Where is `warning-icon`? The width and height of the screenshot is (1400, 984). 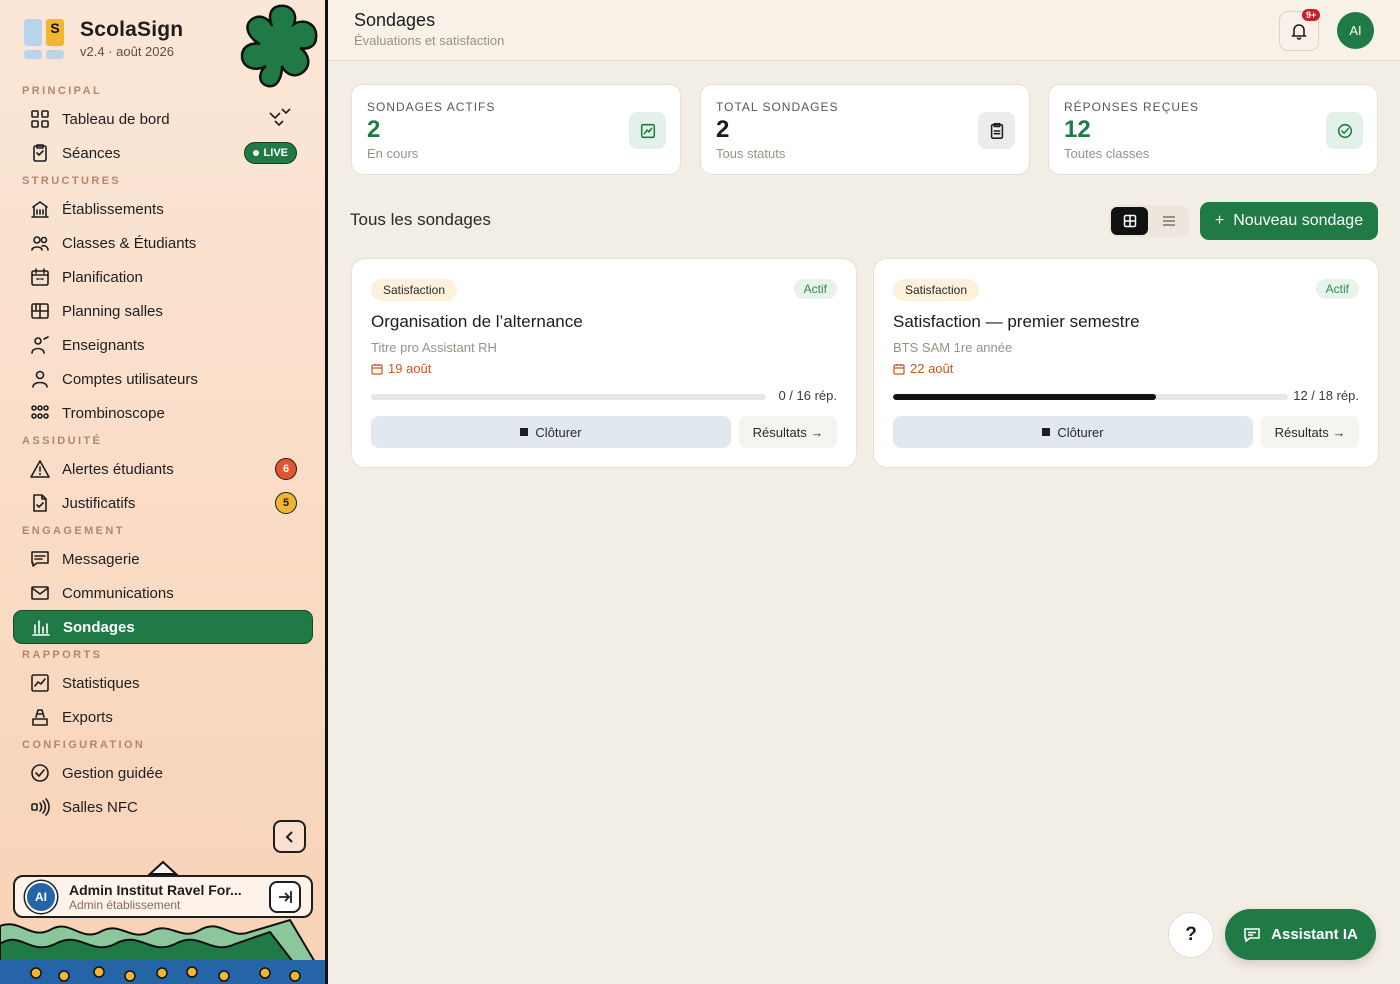 warning-icon is located at coordinates (40, 469).